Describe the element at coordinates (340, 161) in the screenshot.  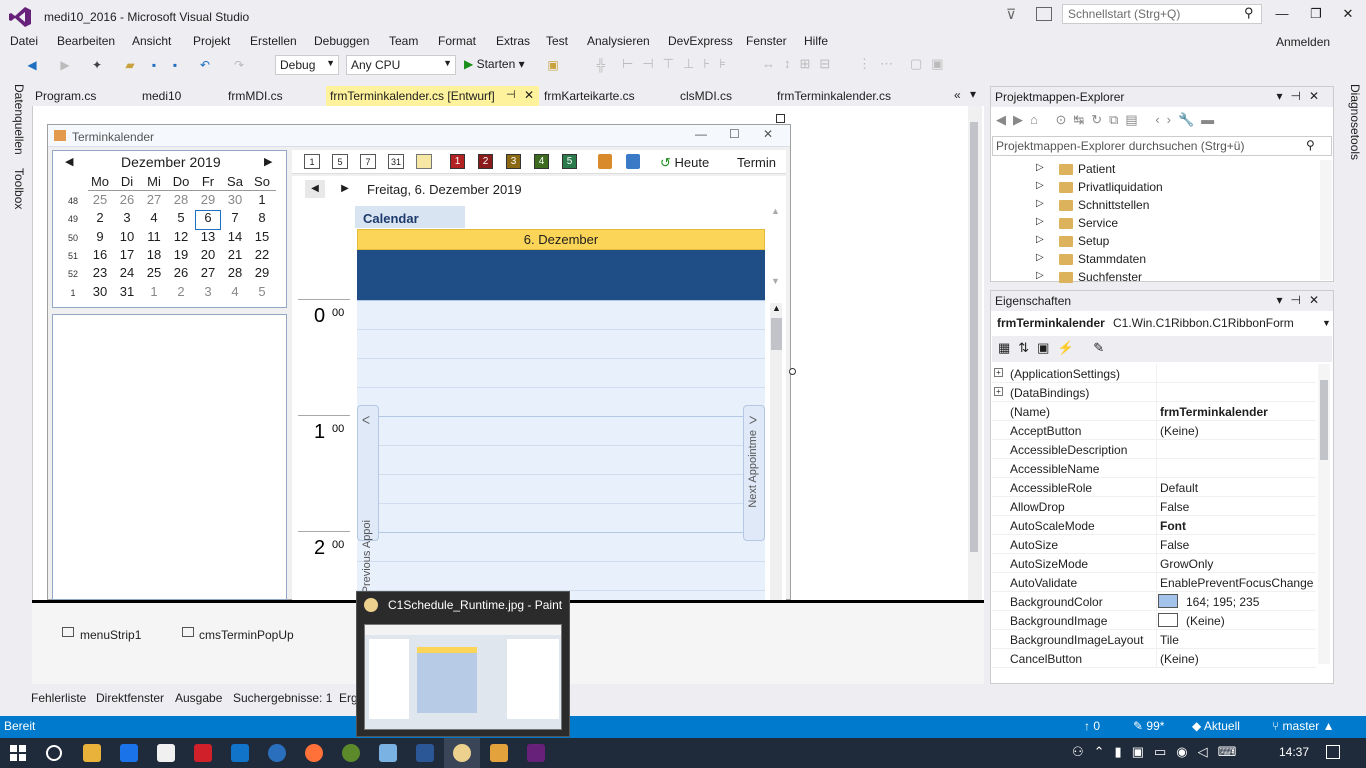
I see `view-icon: 5` at that location.